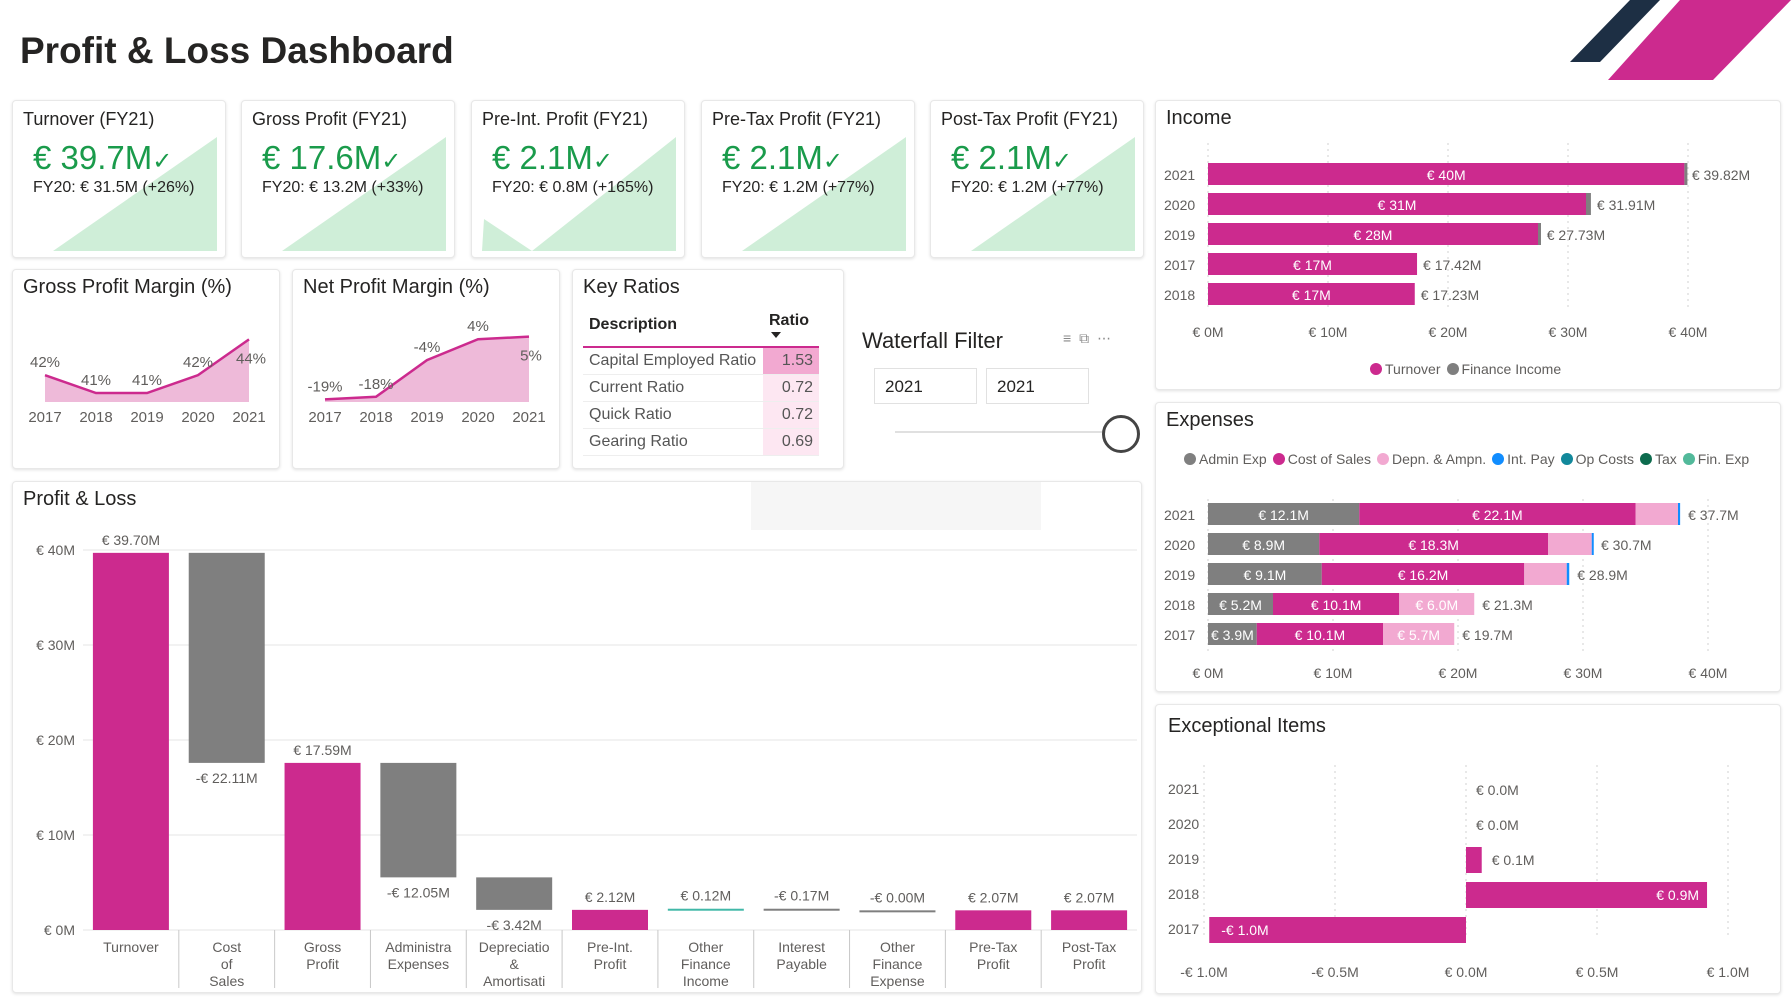  Describe the element at coordinates (1179, 175) in the screenshot. I see `y-category-label: 2021` at that location.